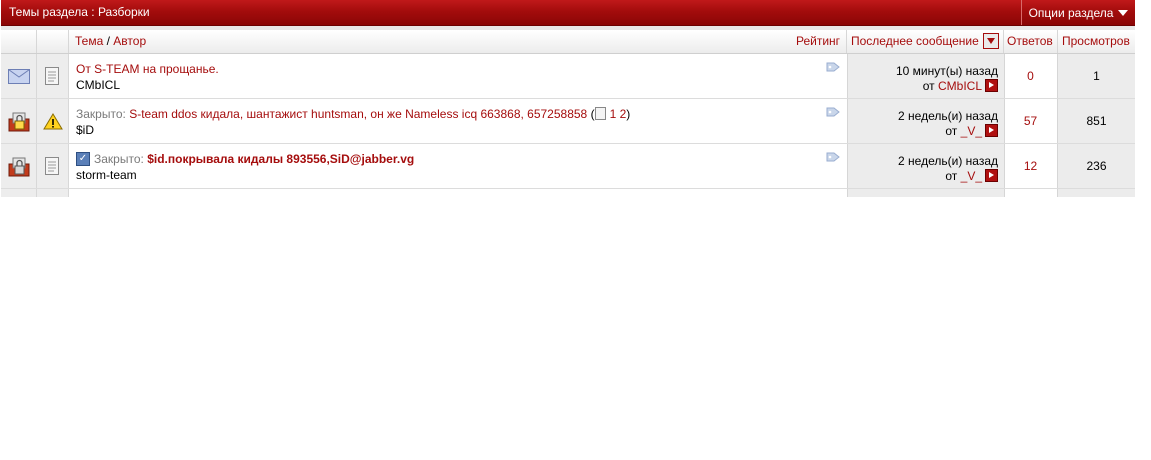 This screenshot has width=1151, height=460. What do you see at coordinates (613, 114) in the screenshot?
I see `page-link-1: 1` at bounding box center [613, 114].